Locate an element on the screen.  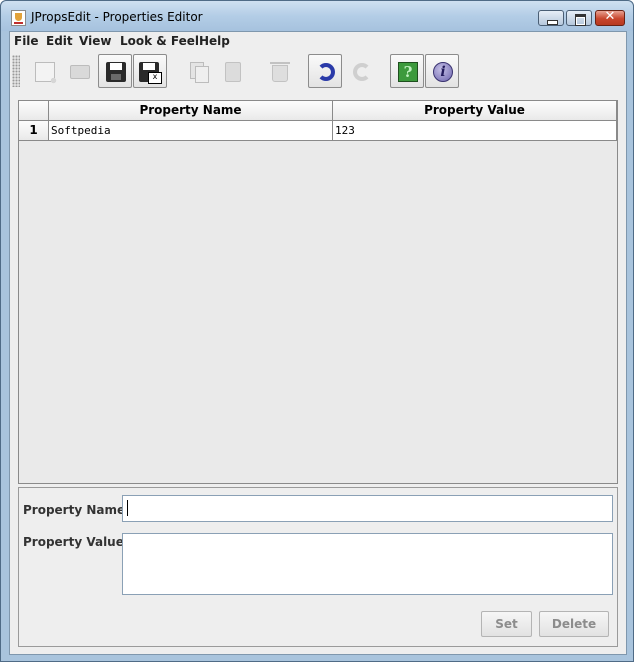
menu-bar: File Edit View Look & Feel Help is located at coordinates (318, 41).